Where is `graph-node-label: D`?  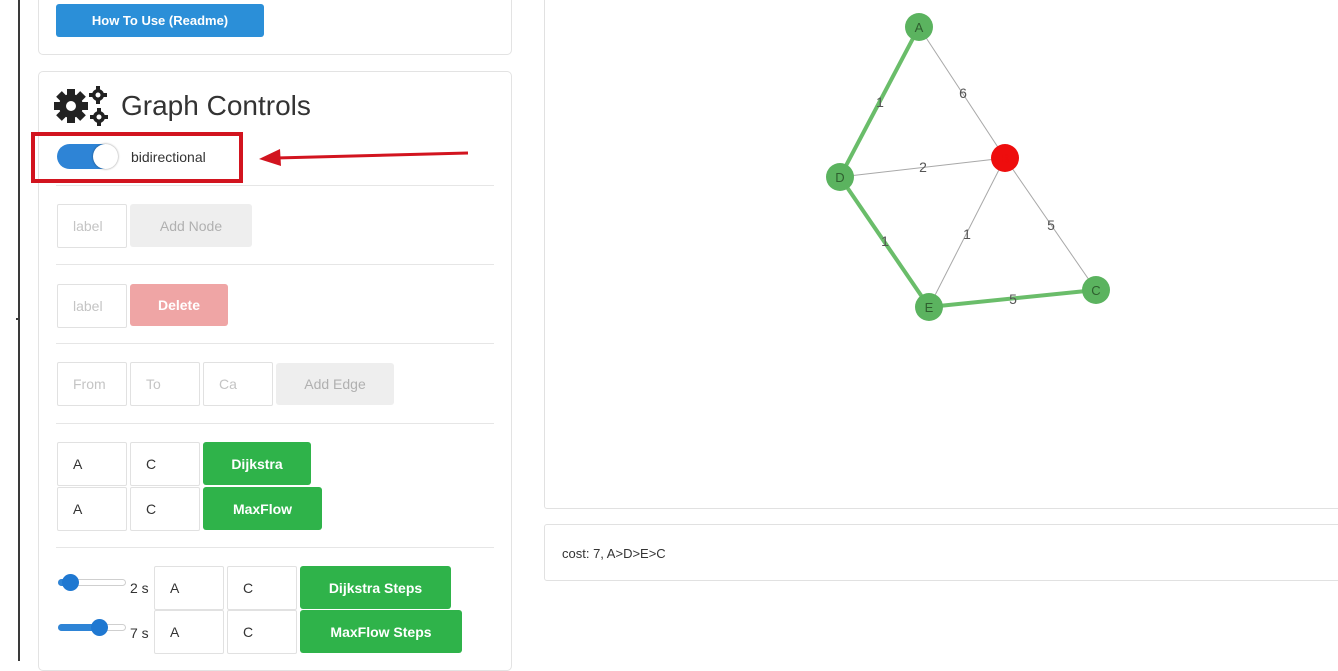 graph-node-label: D is located at coordinates (839, 177).